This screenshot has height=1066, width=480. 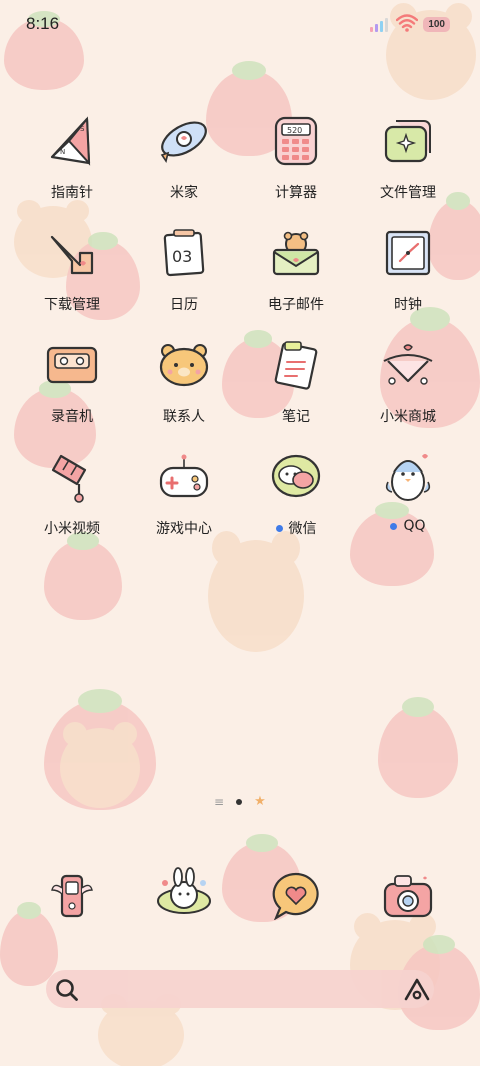 I want to click on dock-camera, so click(x=408, y=897).